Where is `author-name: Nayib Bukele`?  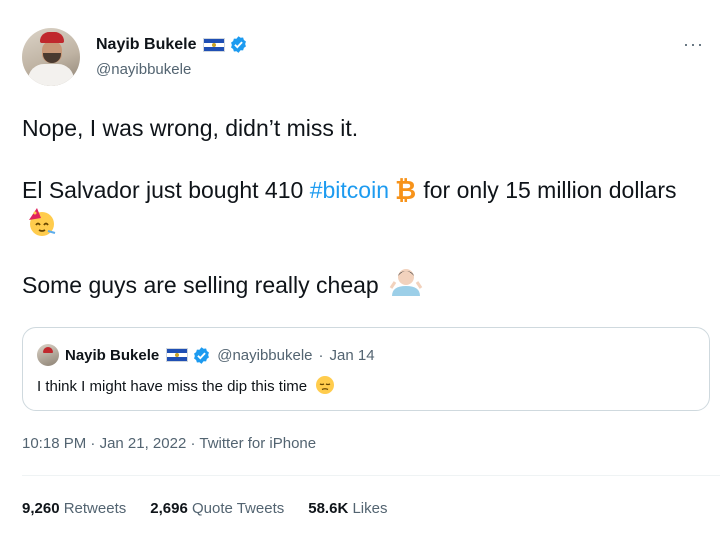
author-name: Nayib Bukele is located at coordinates (146, 45).